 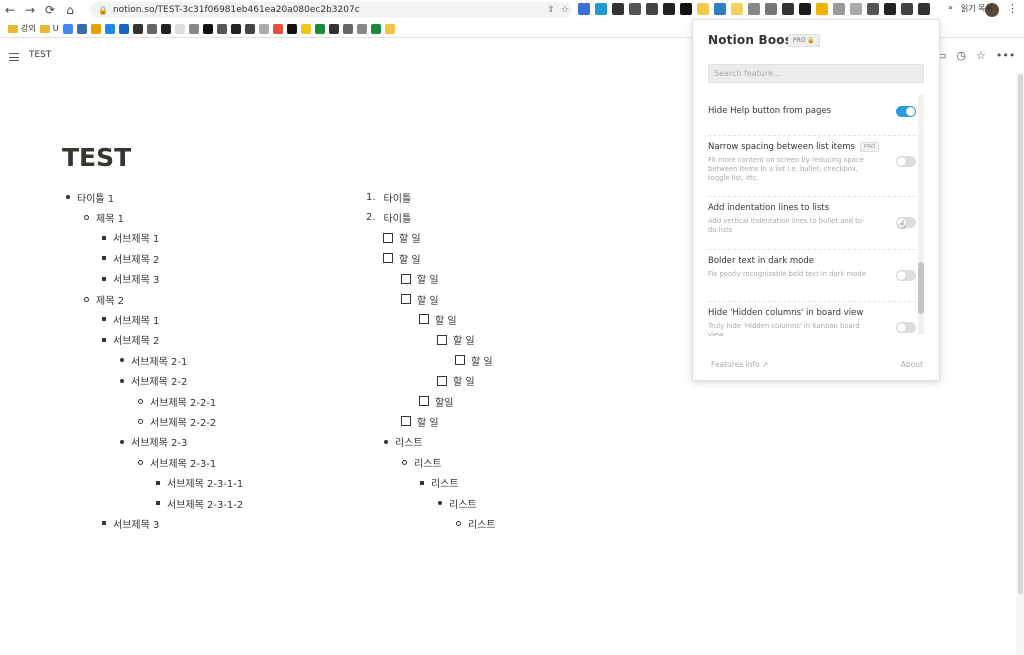 What do you see at coordinates (388, 217) in the screenshot?
I see `list-item: 2. 타이틀` at bounding box center [388, 217].